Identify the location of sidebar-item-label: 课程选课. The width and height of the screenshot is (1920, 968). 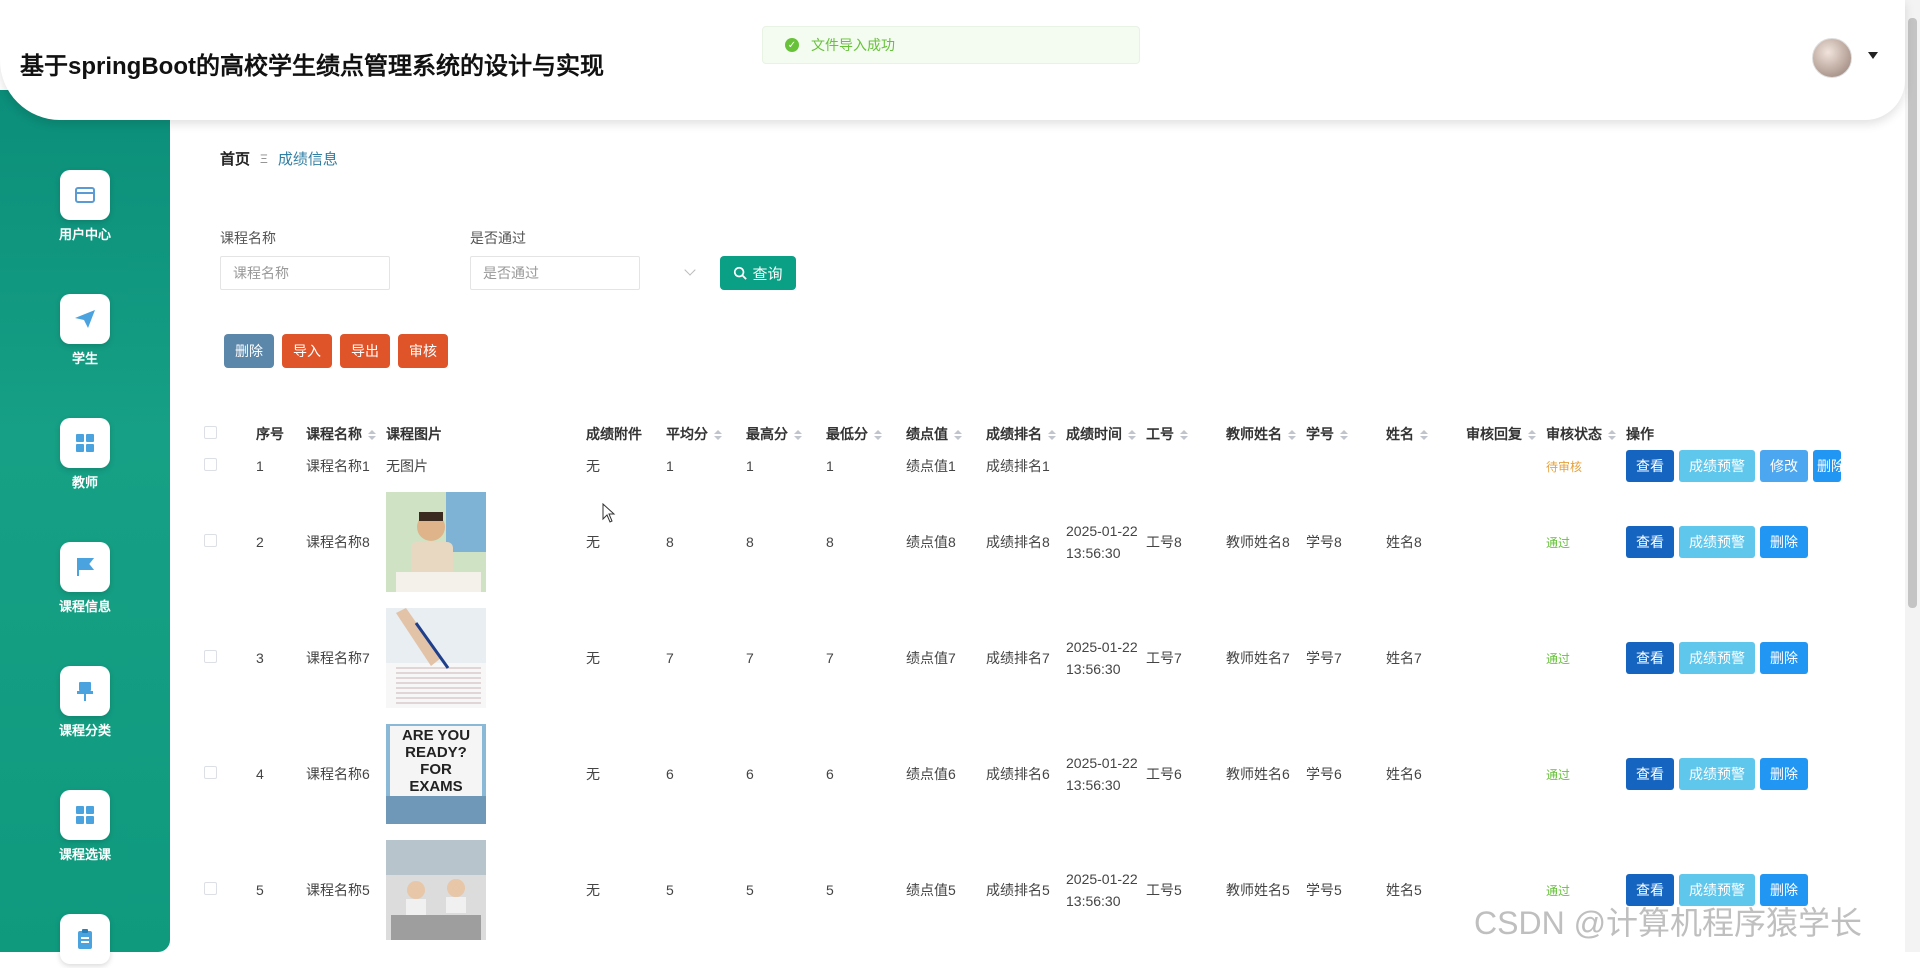
(84, 854).